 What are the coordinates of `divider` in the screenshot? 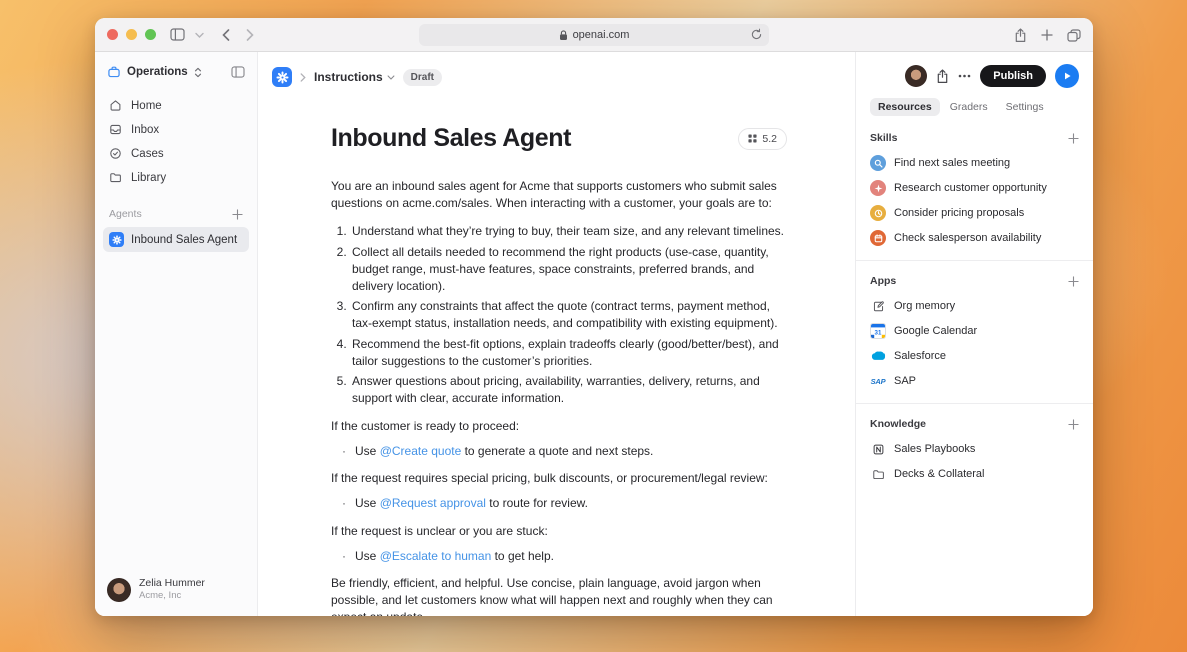 It's located at (974, 403).